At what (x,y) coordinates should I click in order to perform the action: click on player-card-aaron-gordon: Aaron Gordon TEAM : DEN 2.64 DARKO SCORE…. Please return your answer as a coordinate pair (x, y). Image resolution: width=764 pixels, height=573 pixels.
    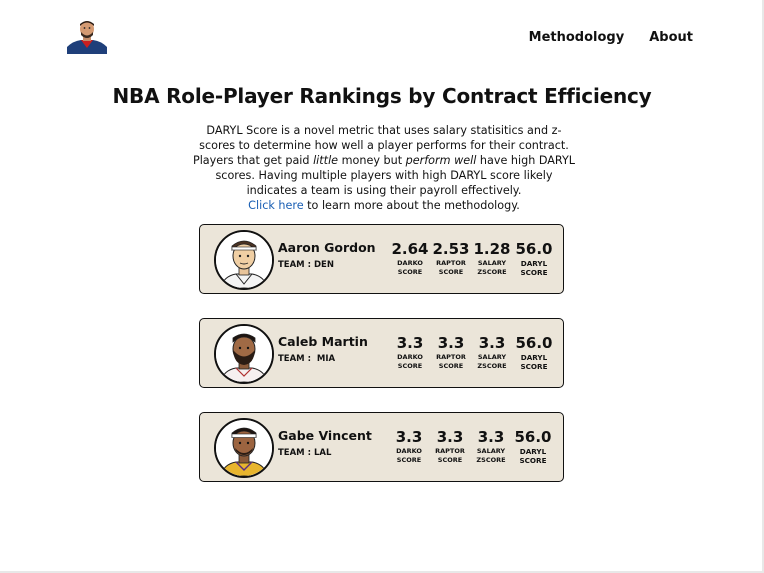
    Looking at the image, I should click on (381, 259).